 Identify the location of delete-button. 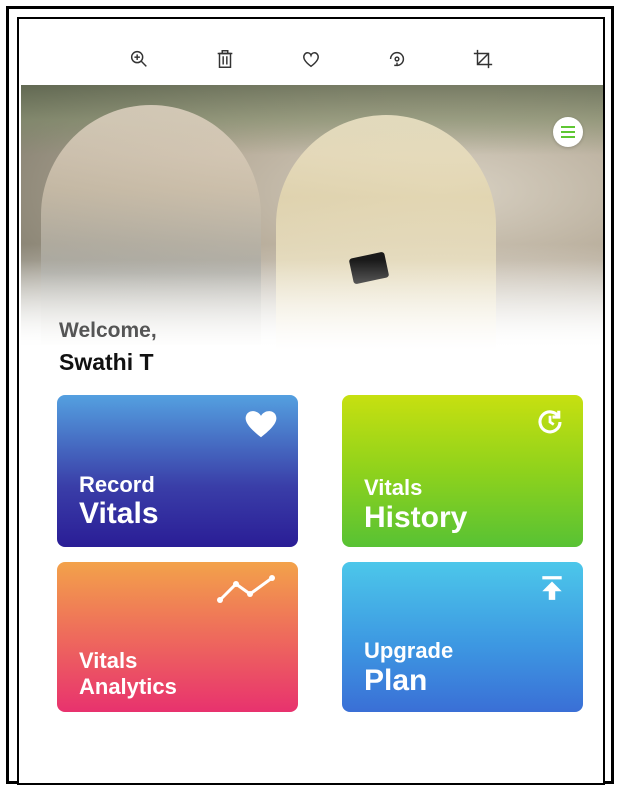
(225, 59).